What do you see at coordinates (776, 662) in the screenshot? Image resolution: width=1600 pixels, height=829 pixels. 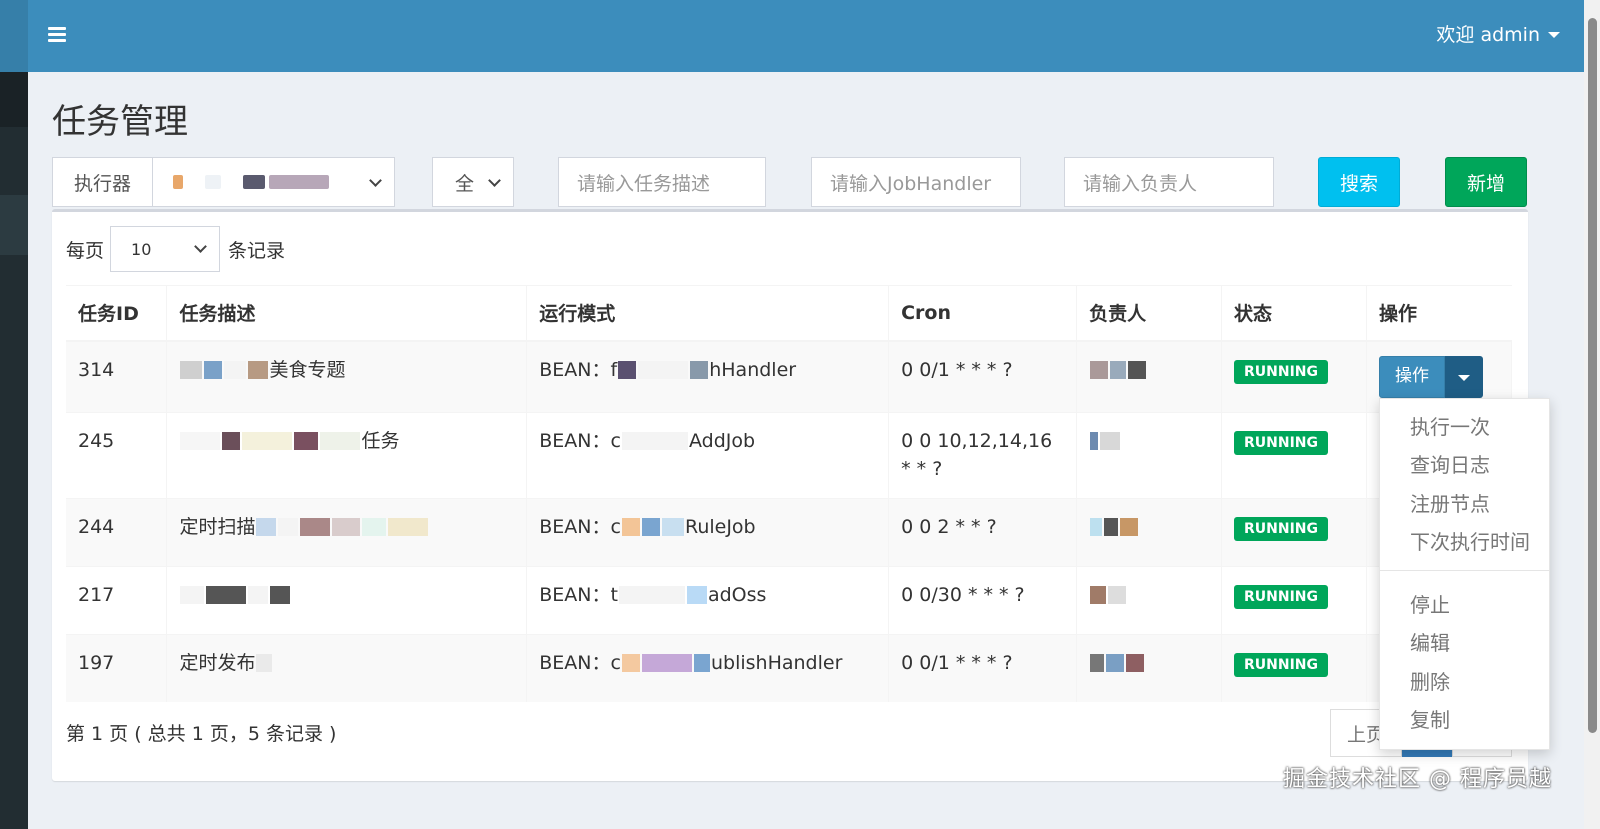 I see `mode-suffix: ublishHandler` at bounding box center [776, 662].